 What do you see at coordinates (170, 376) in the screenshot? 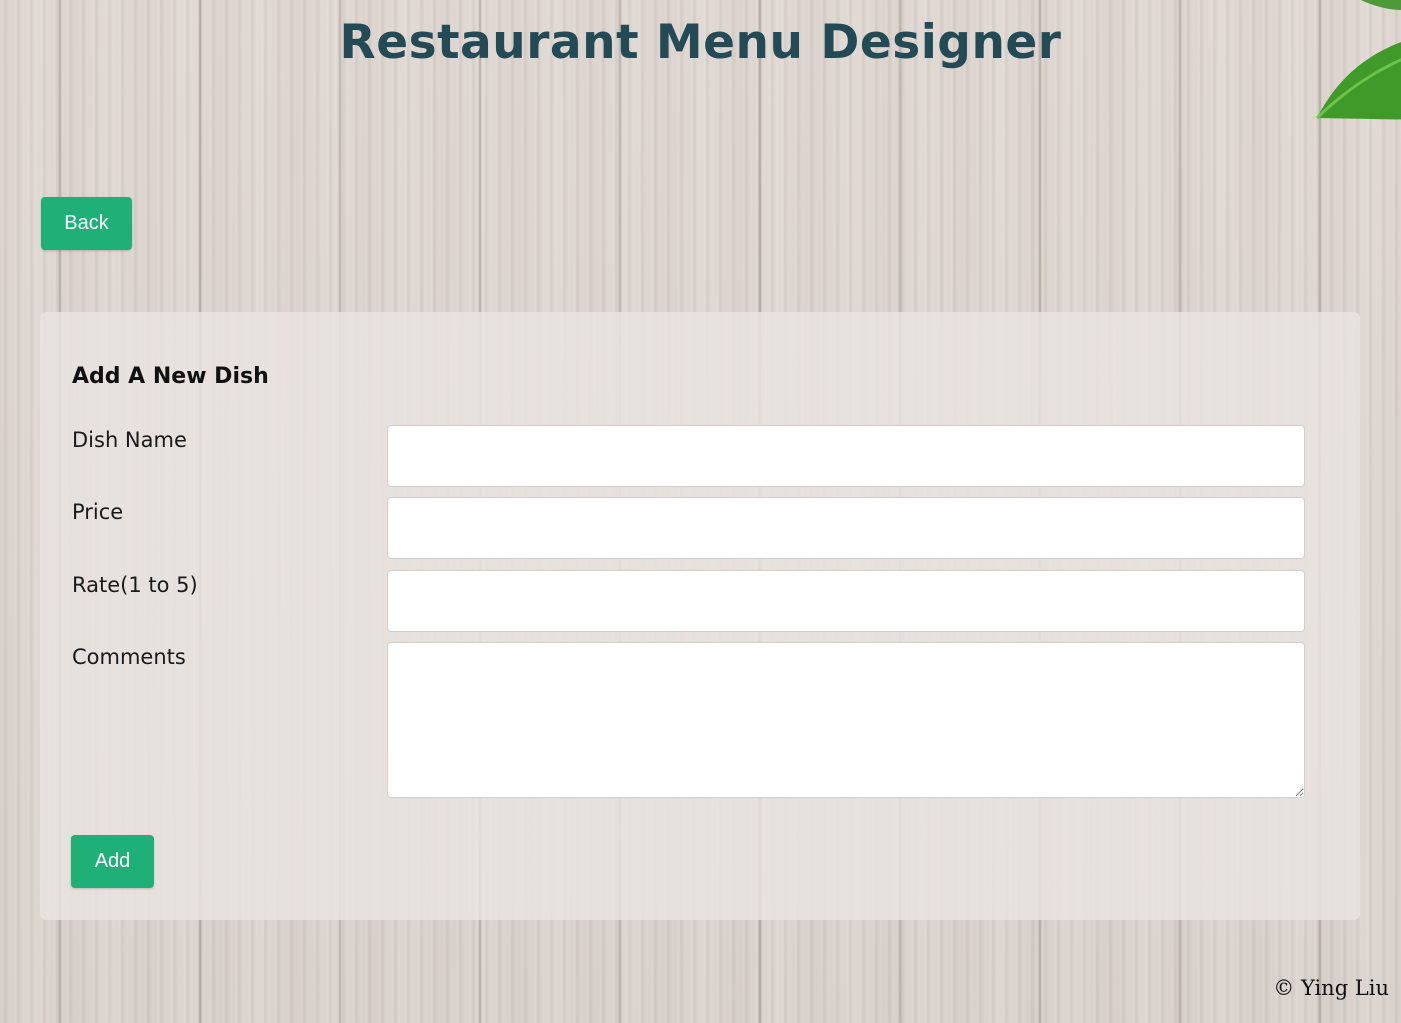
I see `form-heading: Add A New Dish` at bounding box center [170, 376].